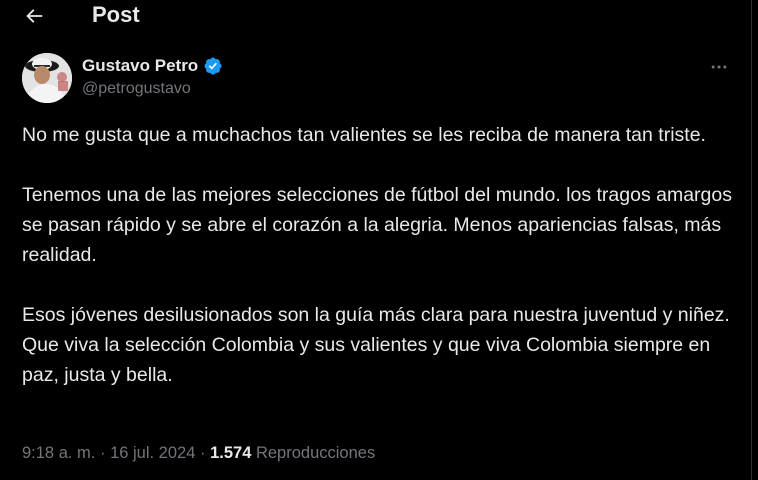  I want to click on avatar-image, so click(47, 78).